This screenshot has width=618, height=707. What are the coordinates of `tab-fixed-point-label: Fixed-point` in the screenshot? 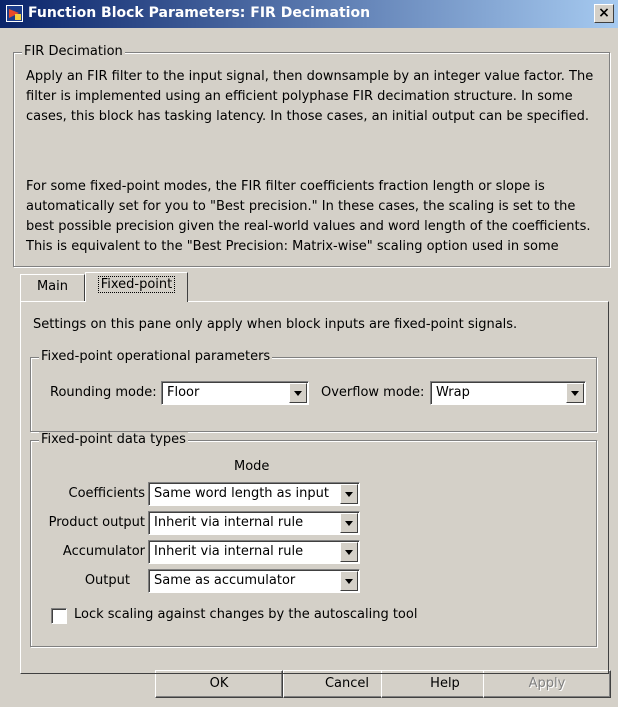 It's located at (136, 284).